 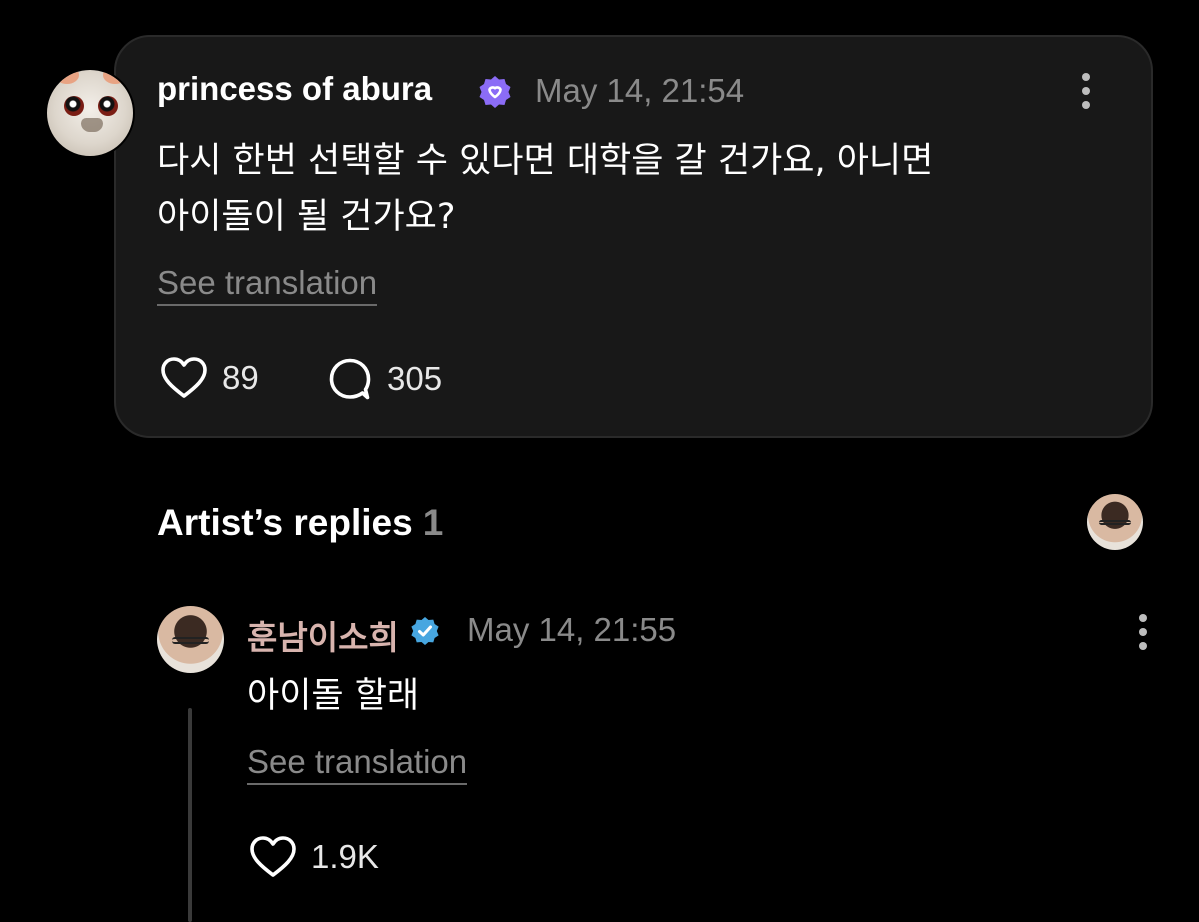 I want to click on comment-bubble-icon, so click(x=350, y=379).